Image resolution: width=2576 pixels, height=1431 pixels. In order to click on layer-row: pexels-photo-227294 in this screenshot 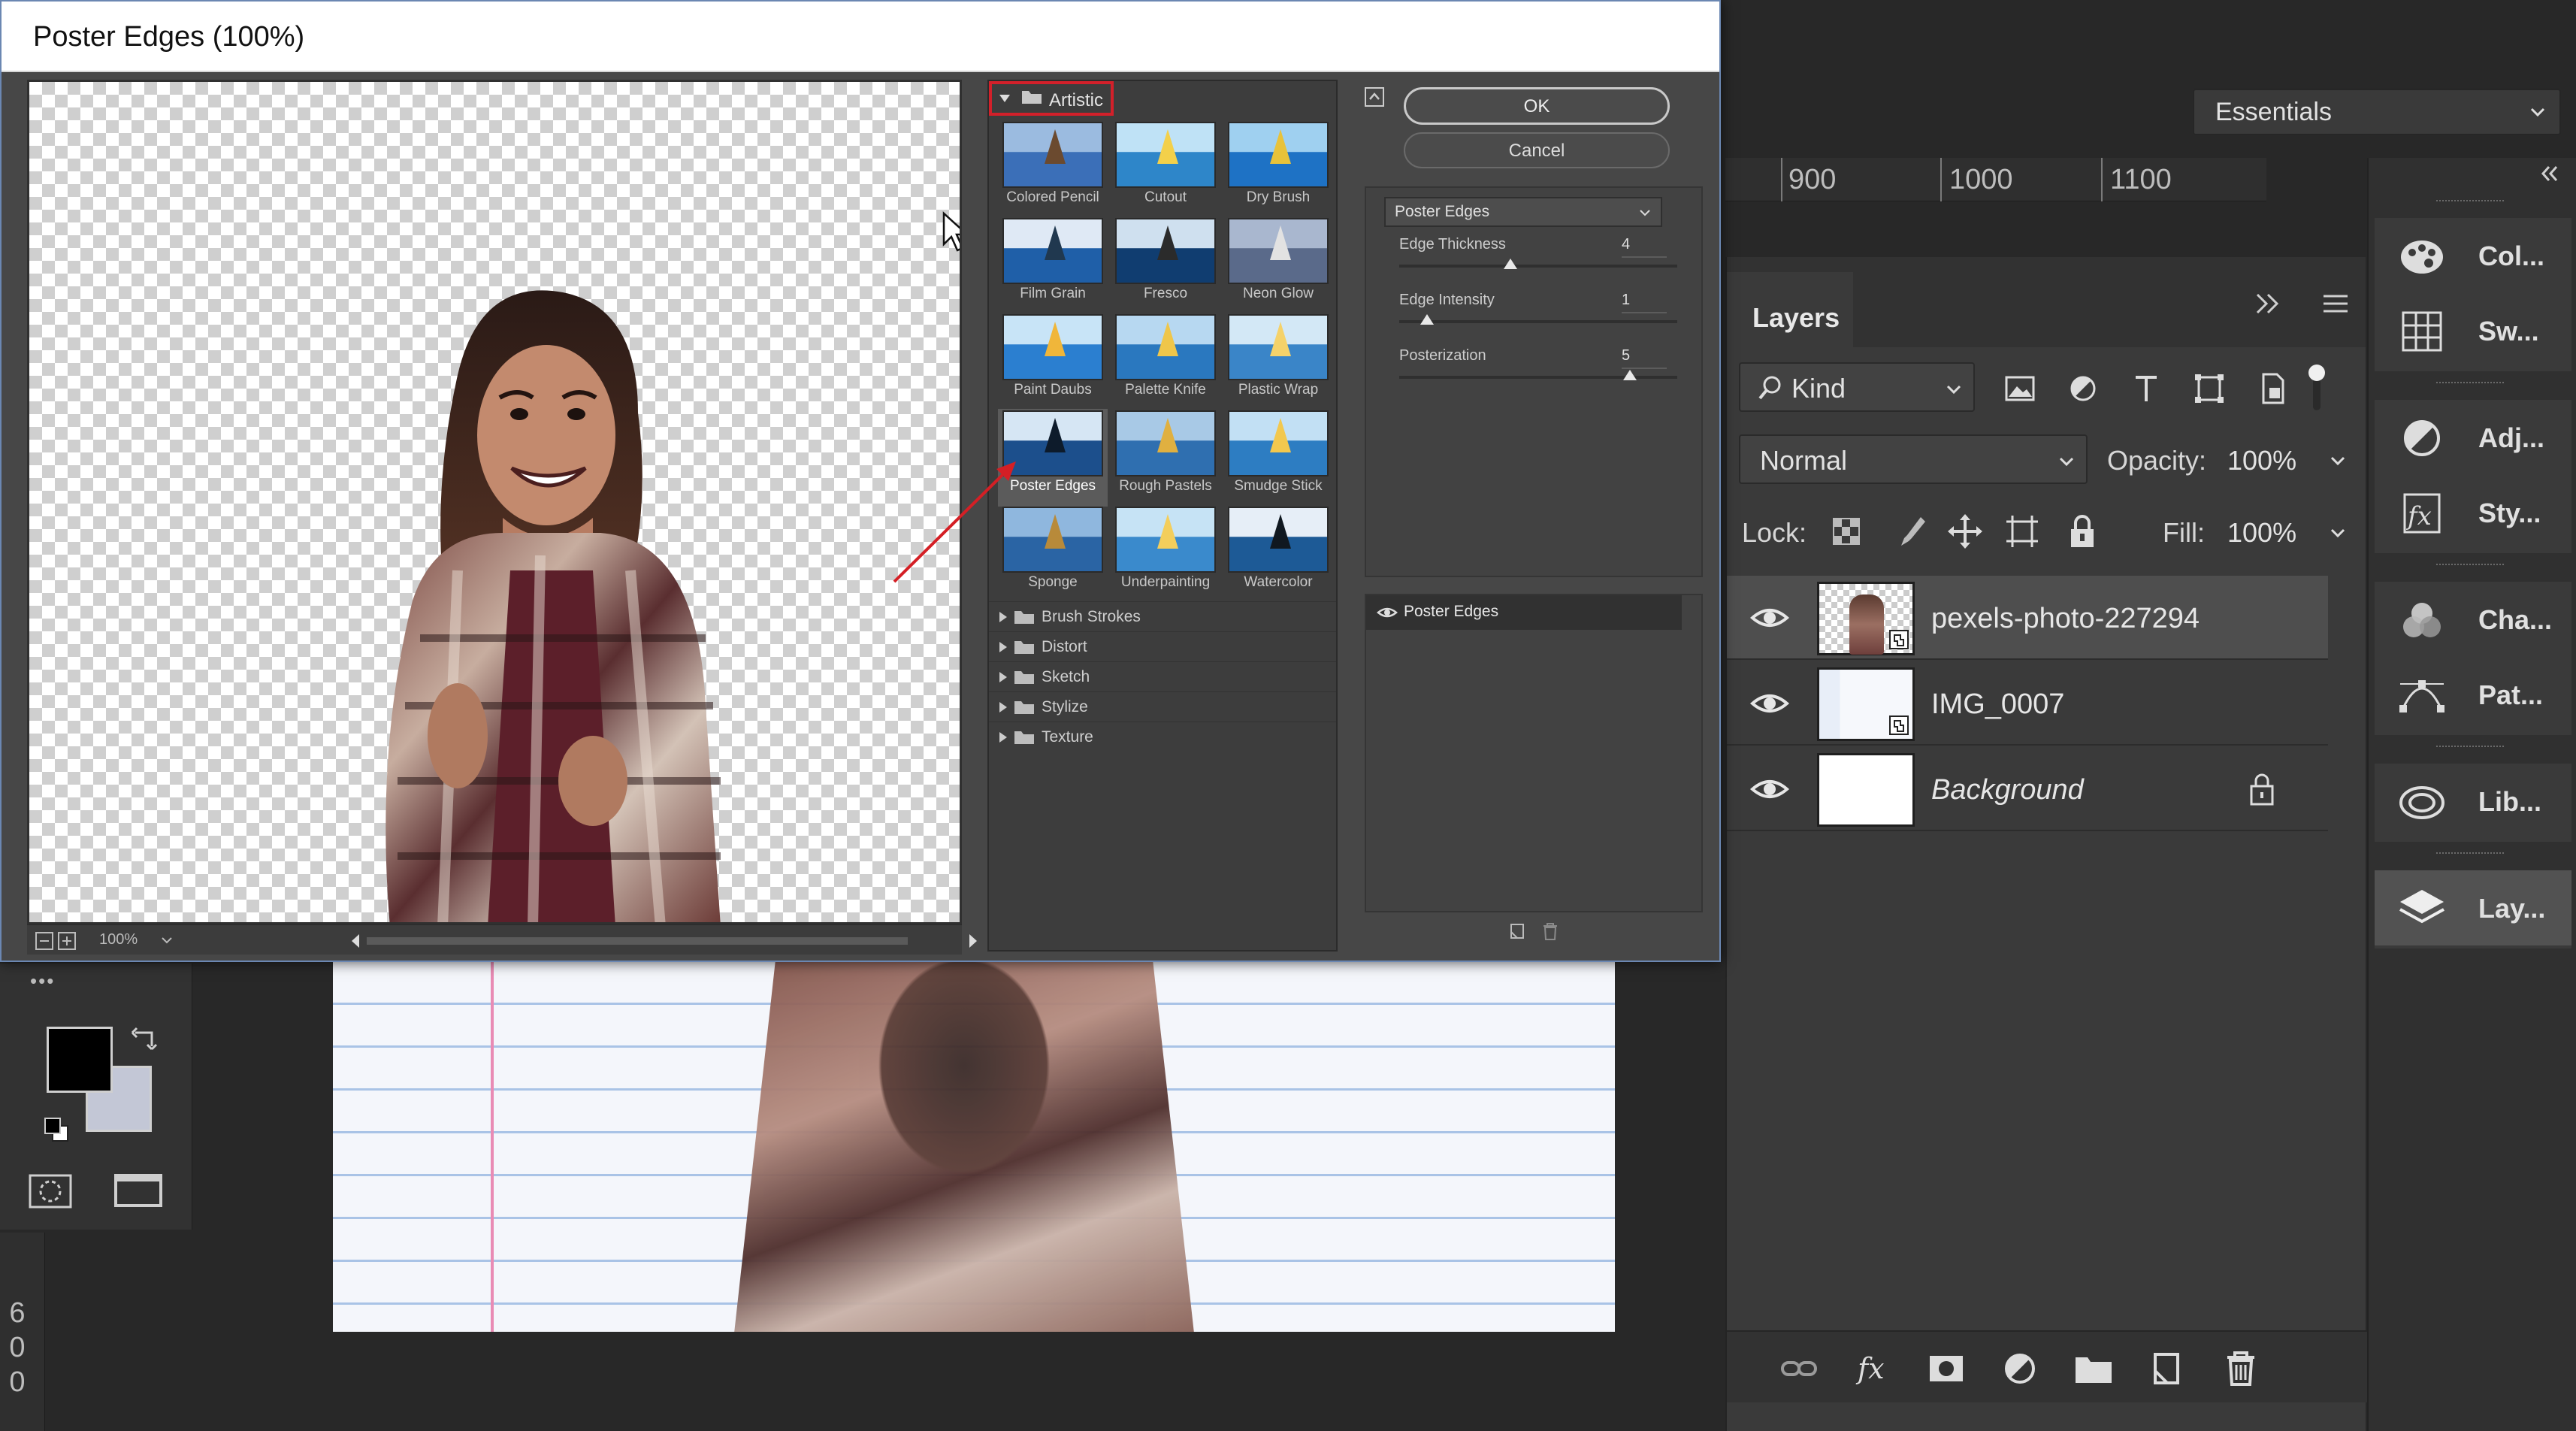, I will do `click(2027, 618)`.